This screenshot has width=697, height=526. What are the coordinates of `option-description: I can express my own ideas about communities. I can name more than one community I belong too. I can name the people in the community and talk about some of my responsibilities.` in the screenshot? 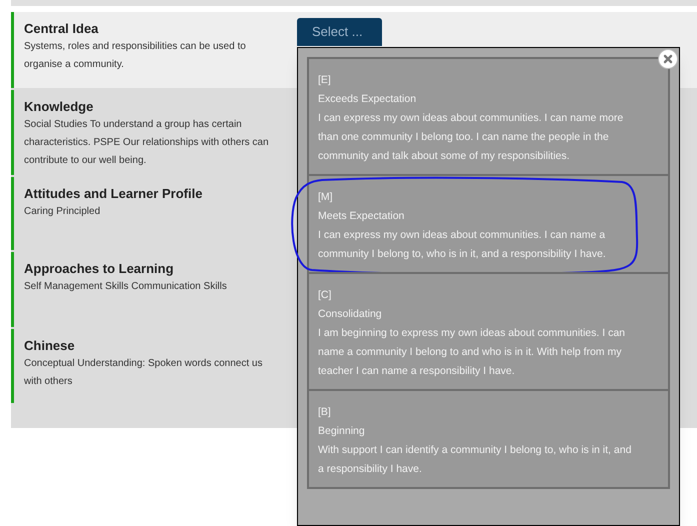 It's located at (471, 137).